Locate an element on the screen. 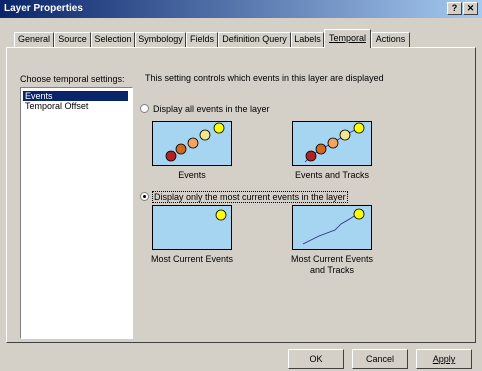 The width and height of the screenshot is (482, 371). tab-symbology: Symbology is located at coordinates (160, 39).